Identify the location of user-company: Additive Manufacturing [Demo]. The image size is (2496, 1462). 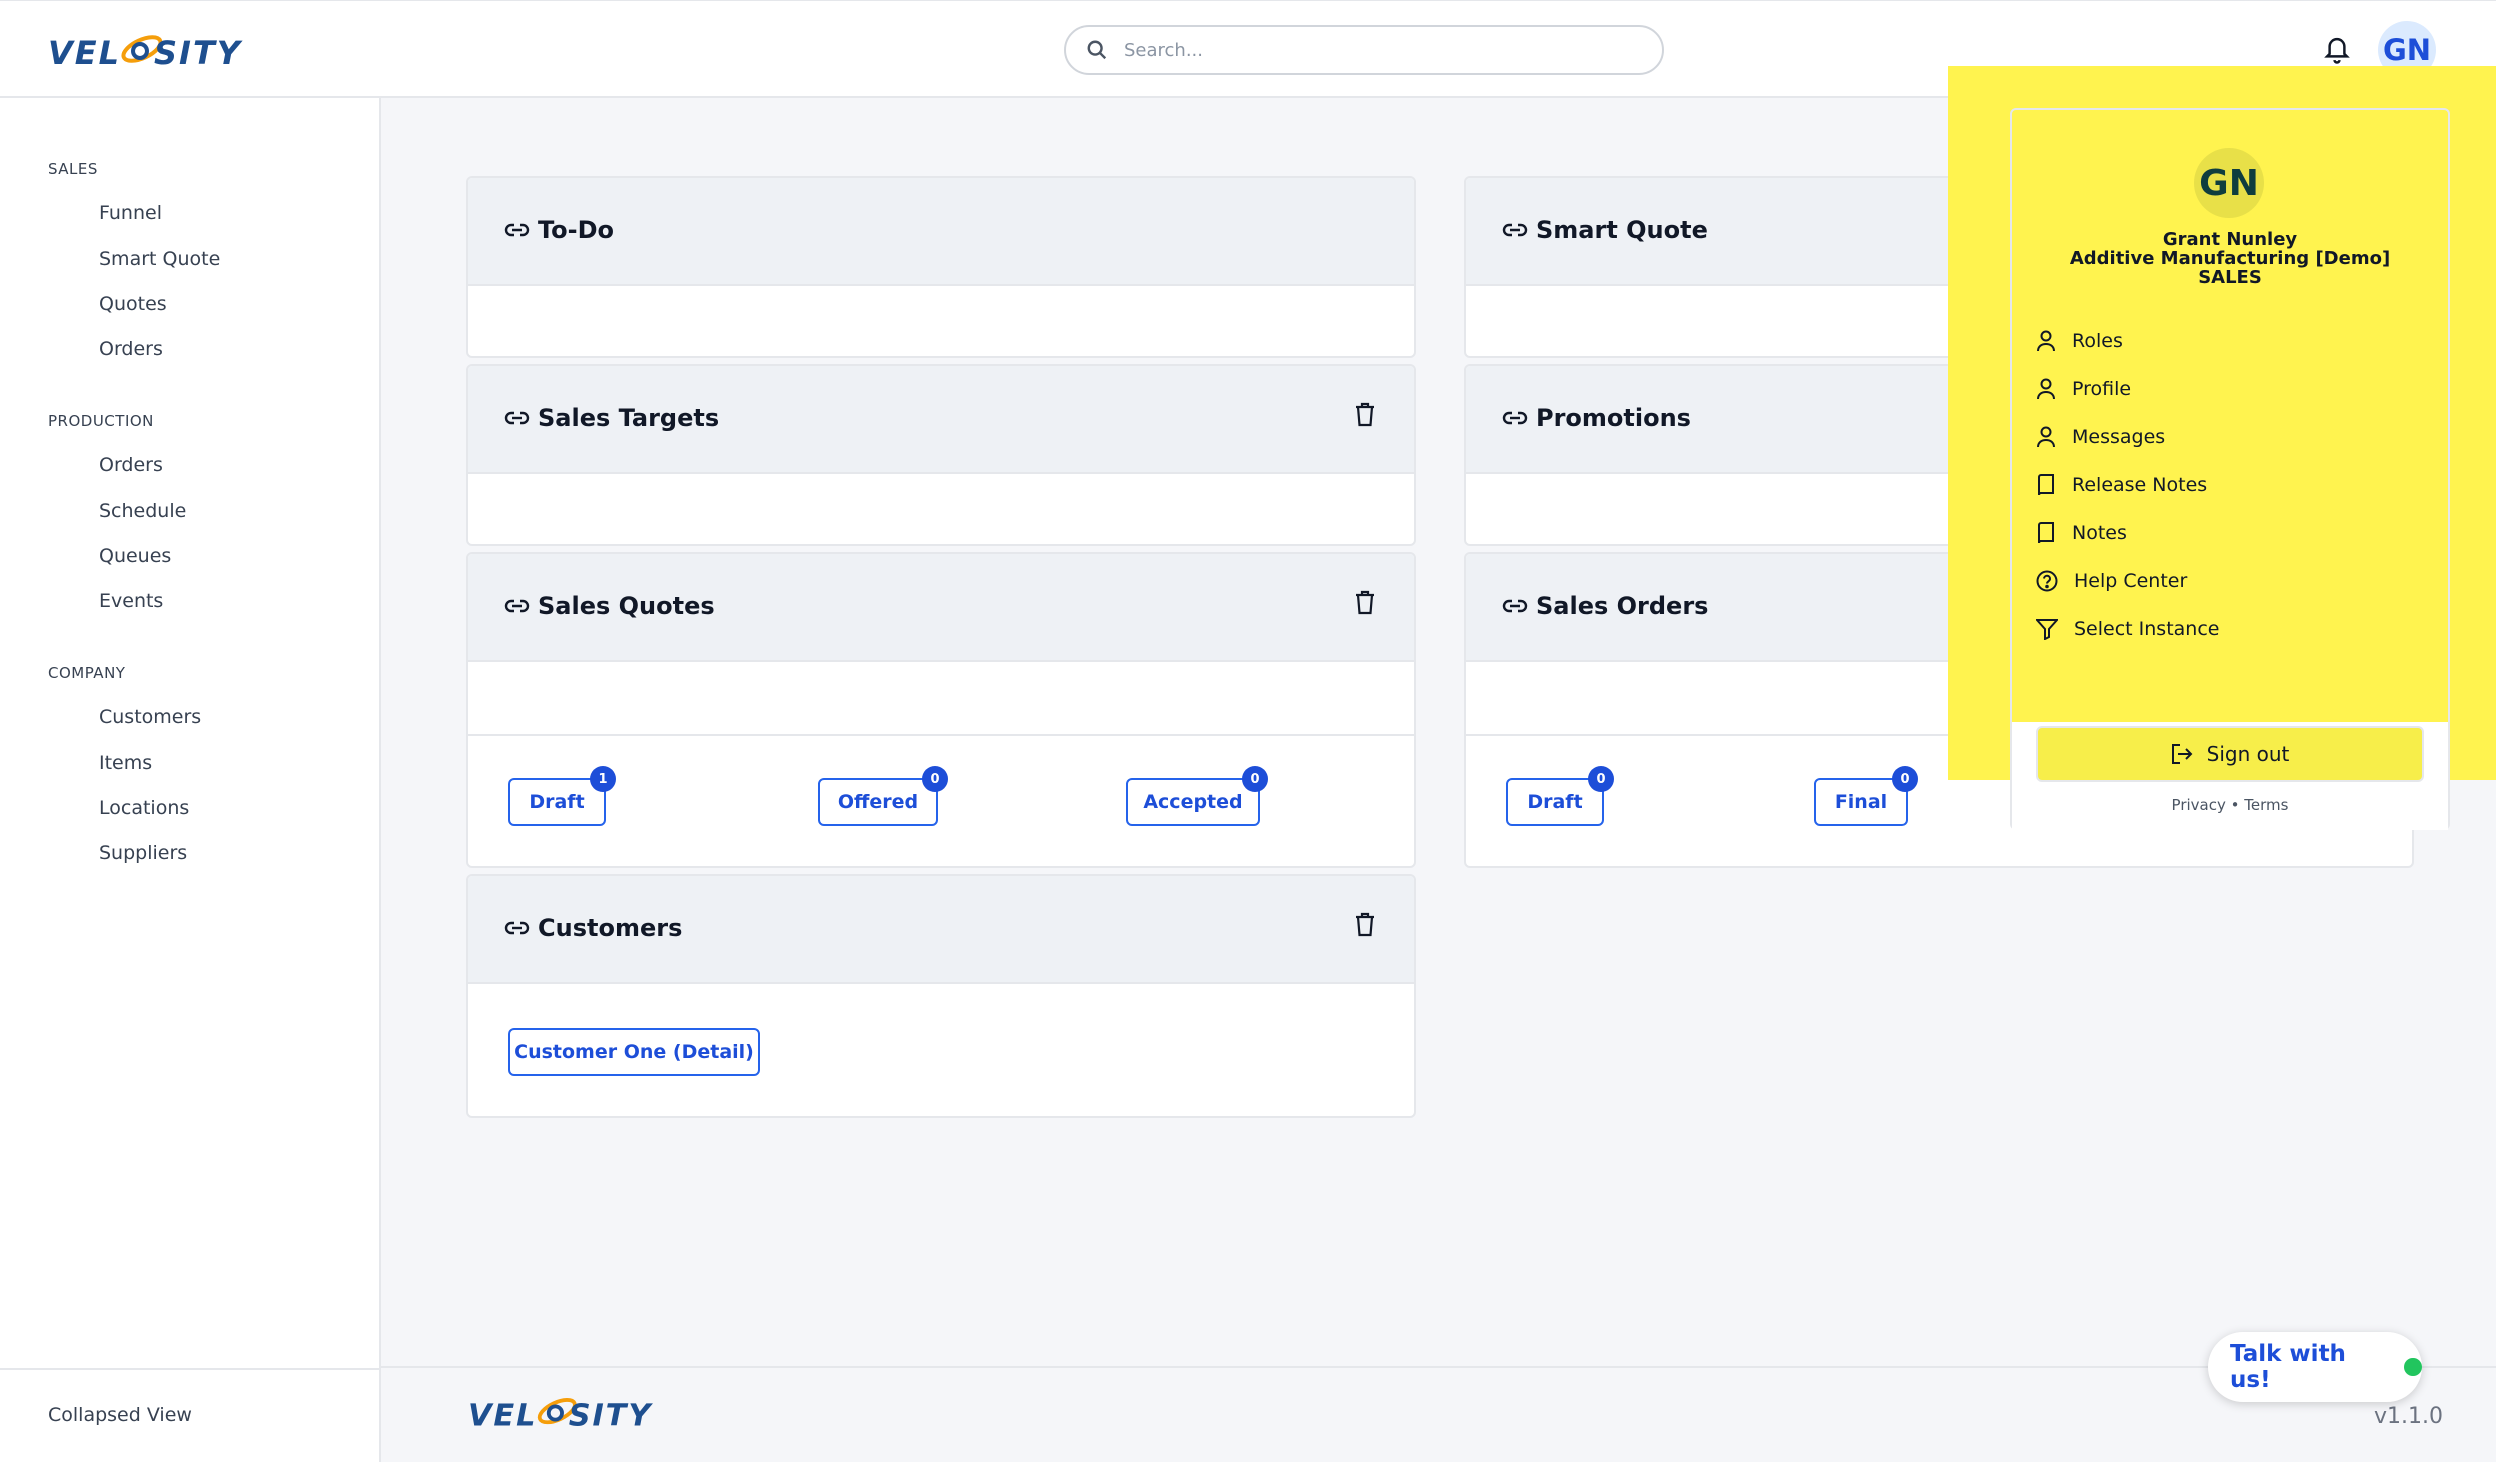
(2230, 258).